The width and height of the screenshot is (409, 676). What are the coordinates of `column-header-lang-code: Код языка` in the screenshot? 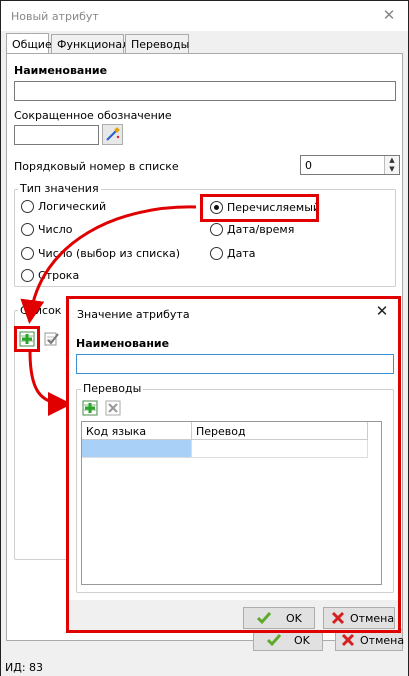 It's located at (137, 431).